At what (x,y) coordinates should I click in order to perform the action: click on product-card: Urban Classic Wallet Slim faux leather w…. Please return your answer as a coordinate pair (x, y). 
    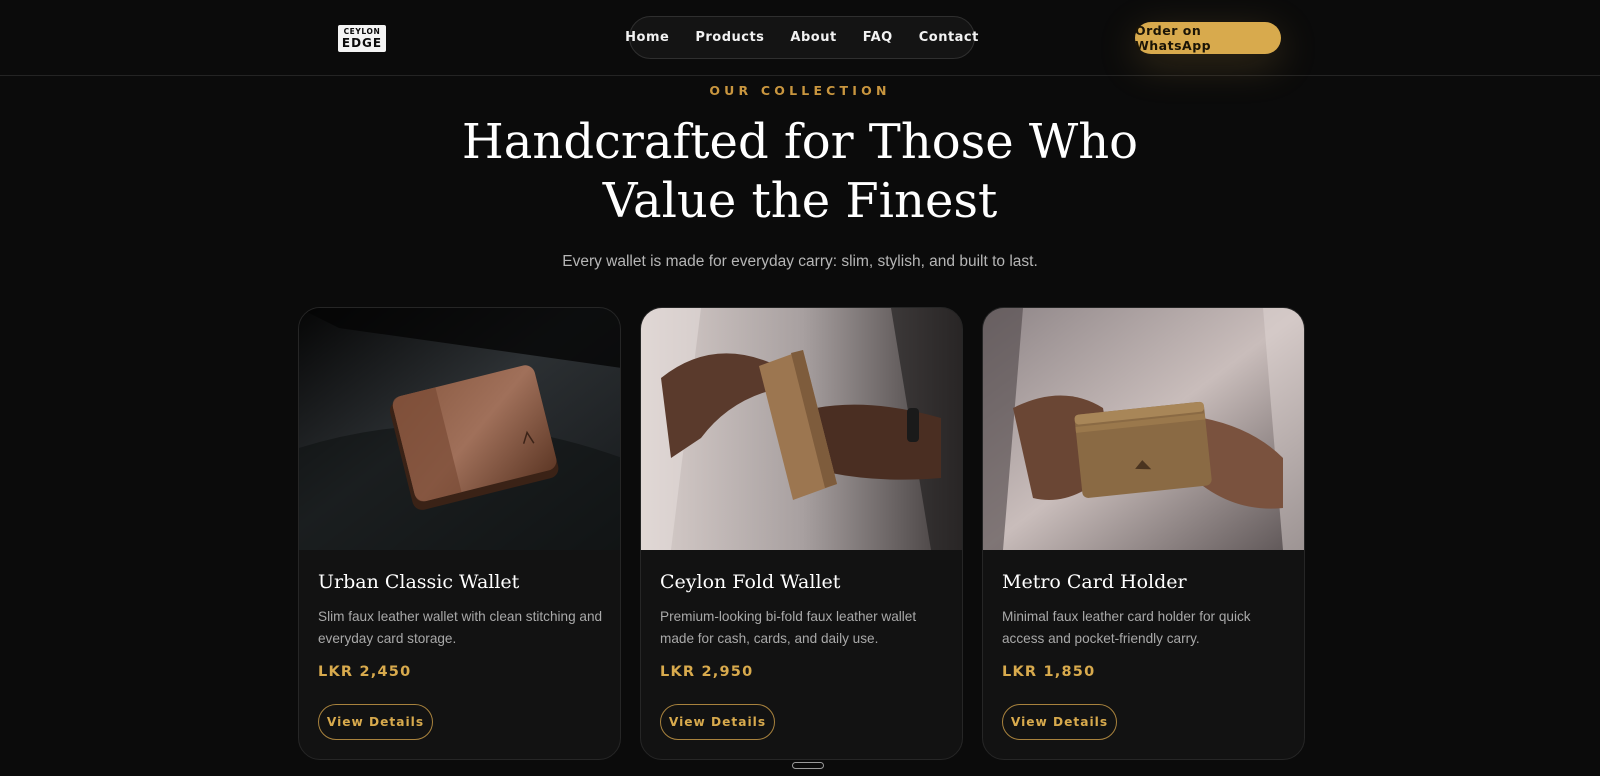
    Looking at the image, I should click on (459, 533).